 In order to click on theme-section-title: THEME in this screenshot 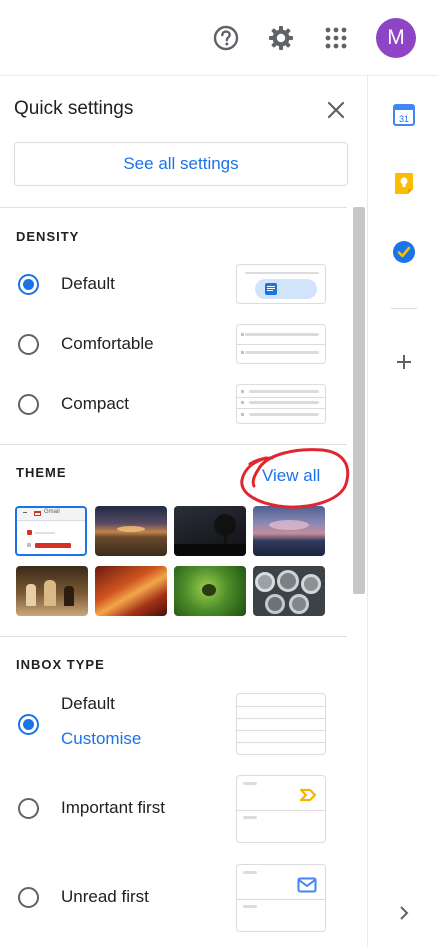, I will do `click(41, 472)`.